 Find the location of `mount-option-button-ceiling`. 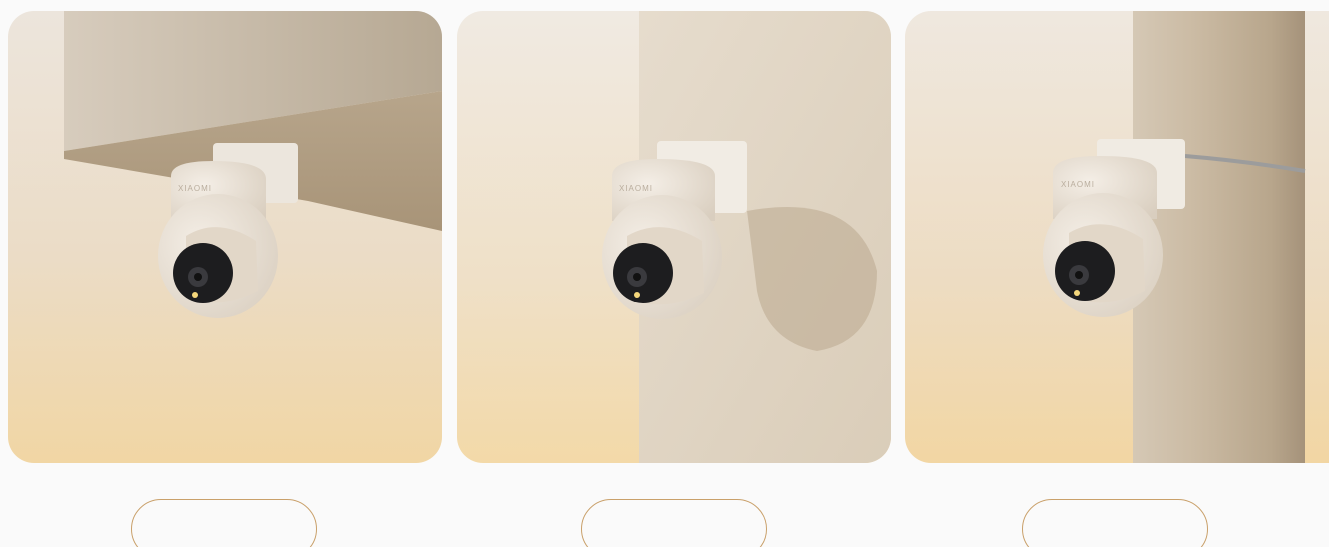

mount-option-button-ceiling is located at coordinates (224, 523).